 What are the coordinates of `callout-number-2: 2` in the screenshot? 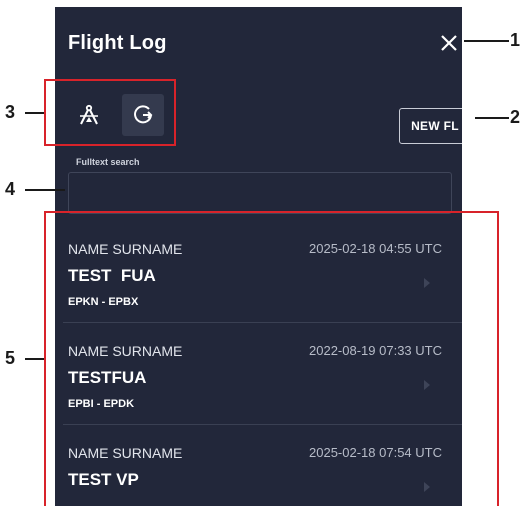 It's located at (515, 117).